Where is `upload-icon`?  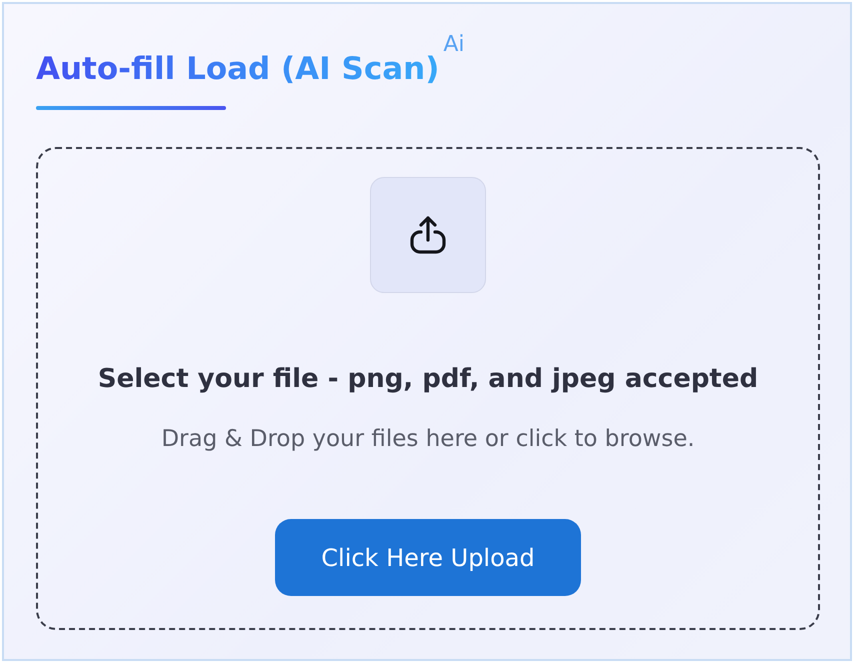
upload-icon is located at coordinates (428, 235).